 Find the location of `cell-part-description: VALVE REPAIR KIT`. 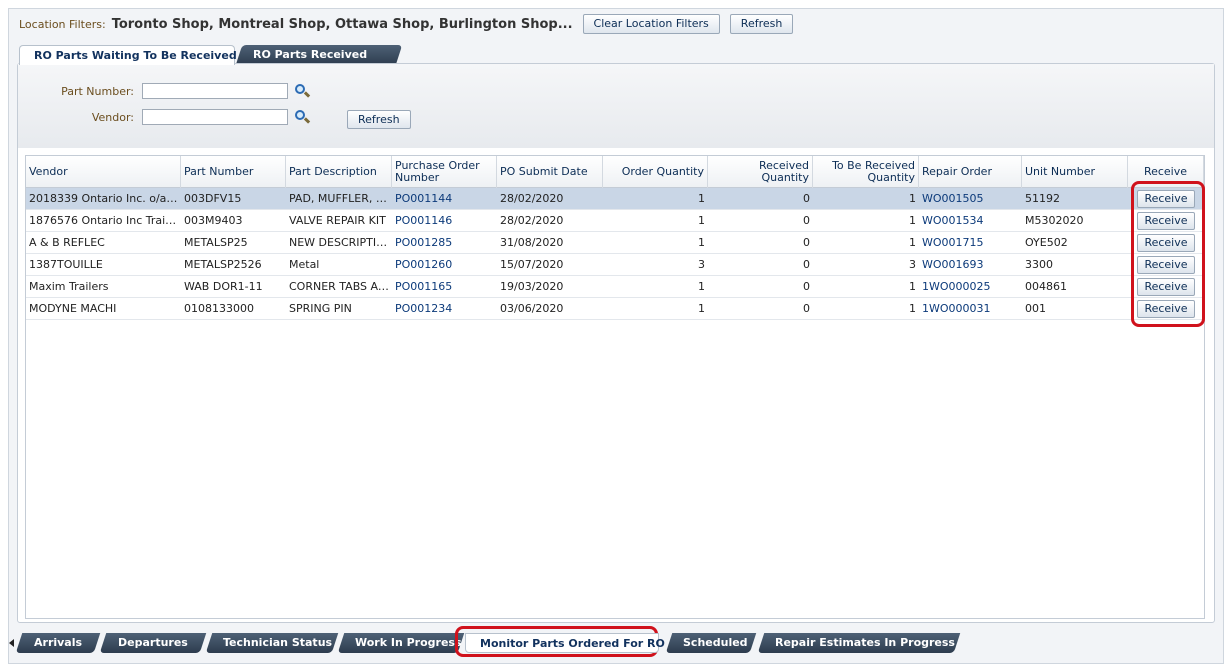

cell-part-description: VALVE REPAIR KIT is located at coordinates (337, 220).